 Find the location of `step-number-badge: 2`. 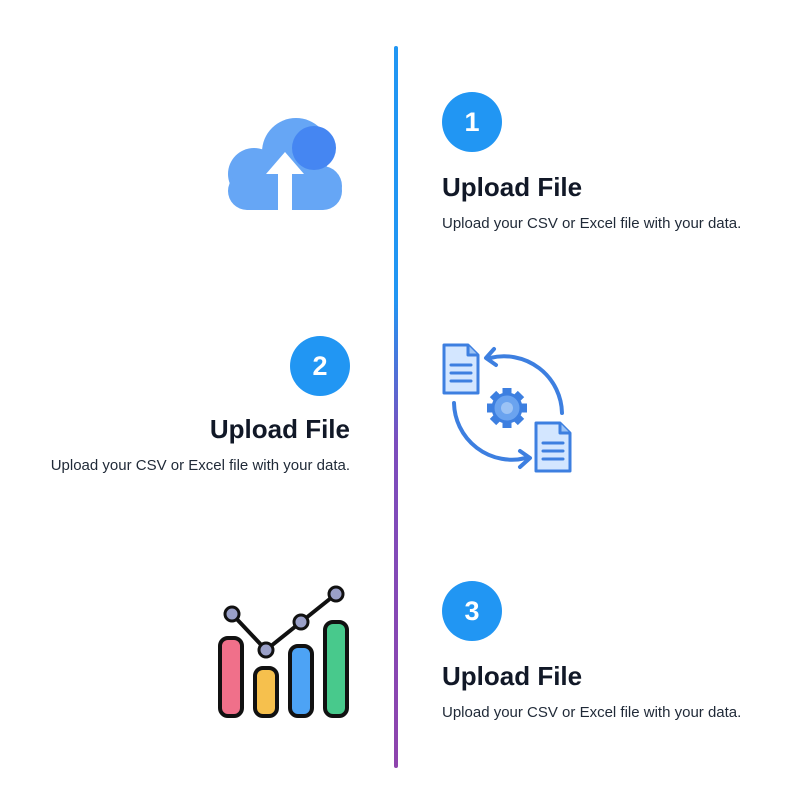

step-number-badge: 2 is located at coordinates (320, 366).